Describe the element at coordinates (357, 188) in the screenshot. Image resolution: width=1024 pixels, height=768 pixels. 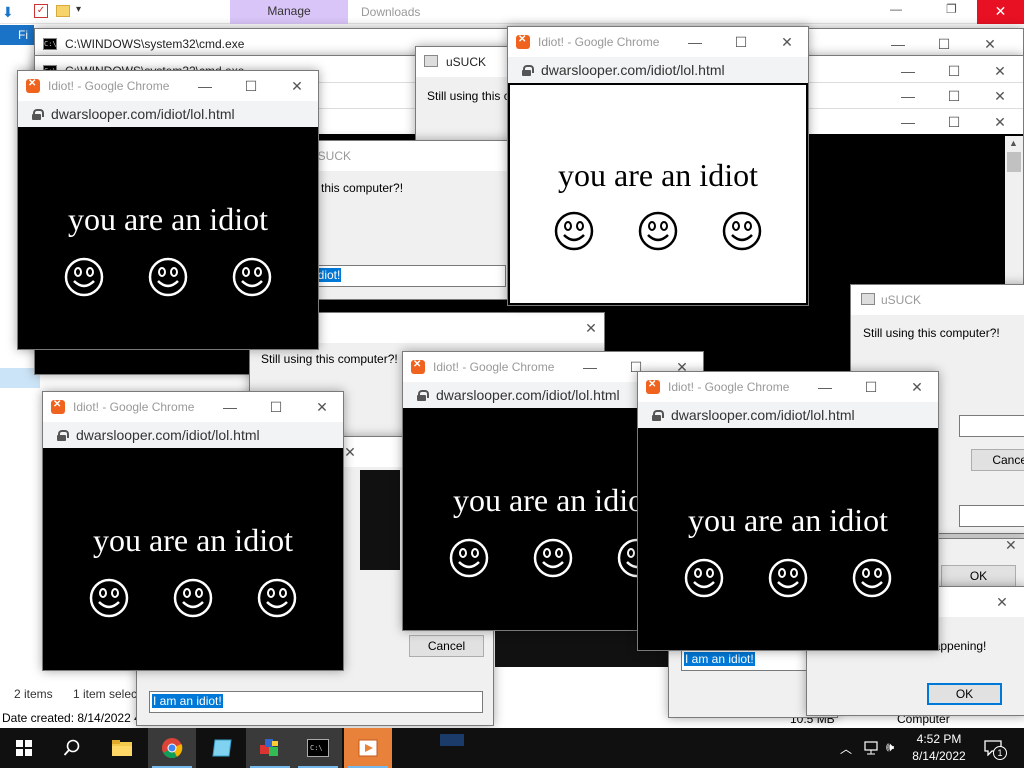
I see `usuck-message: g this computer?!` at that location.